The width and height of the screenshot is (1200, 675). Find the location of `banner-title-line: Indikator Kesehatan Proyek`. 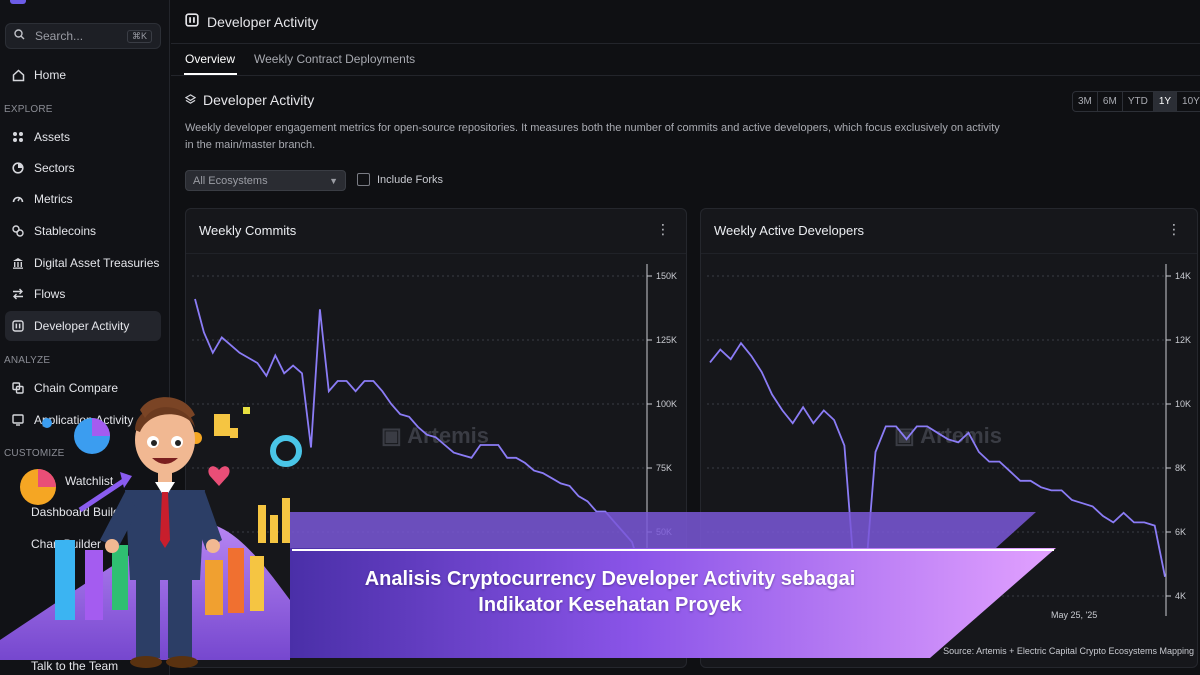

banner-title-line: Indikator Kesehatan Proyek is located at coordinates (610, 605).